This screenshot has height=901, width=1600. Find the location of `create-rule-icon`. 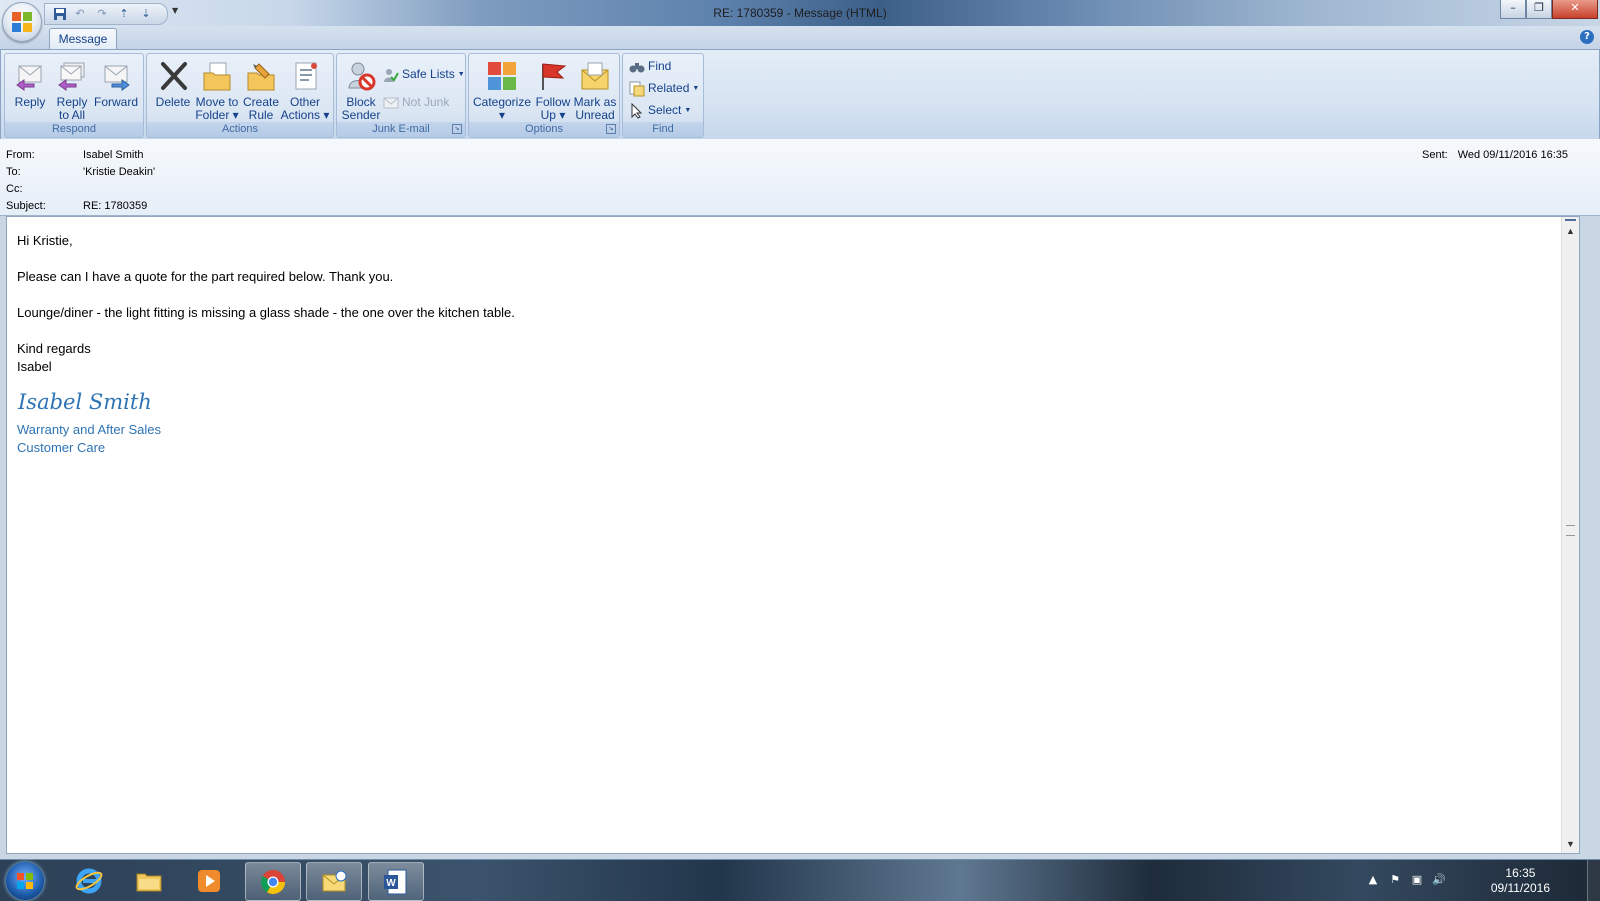

create-rule-icon is located at coordinates (261, 77).